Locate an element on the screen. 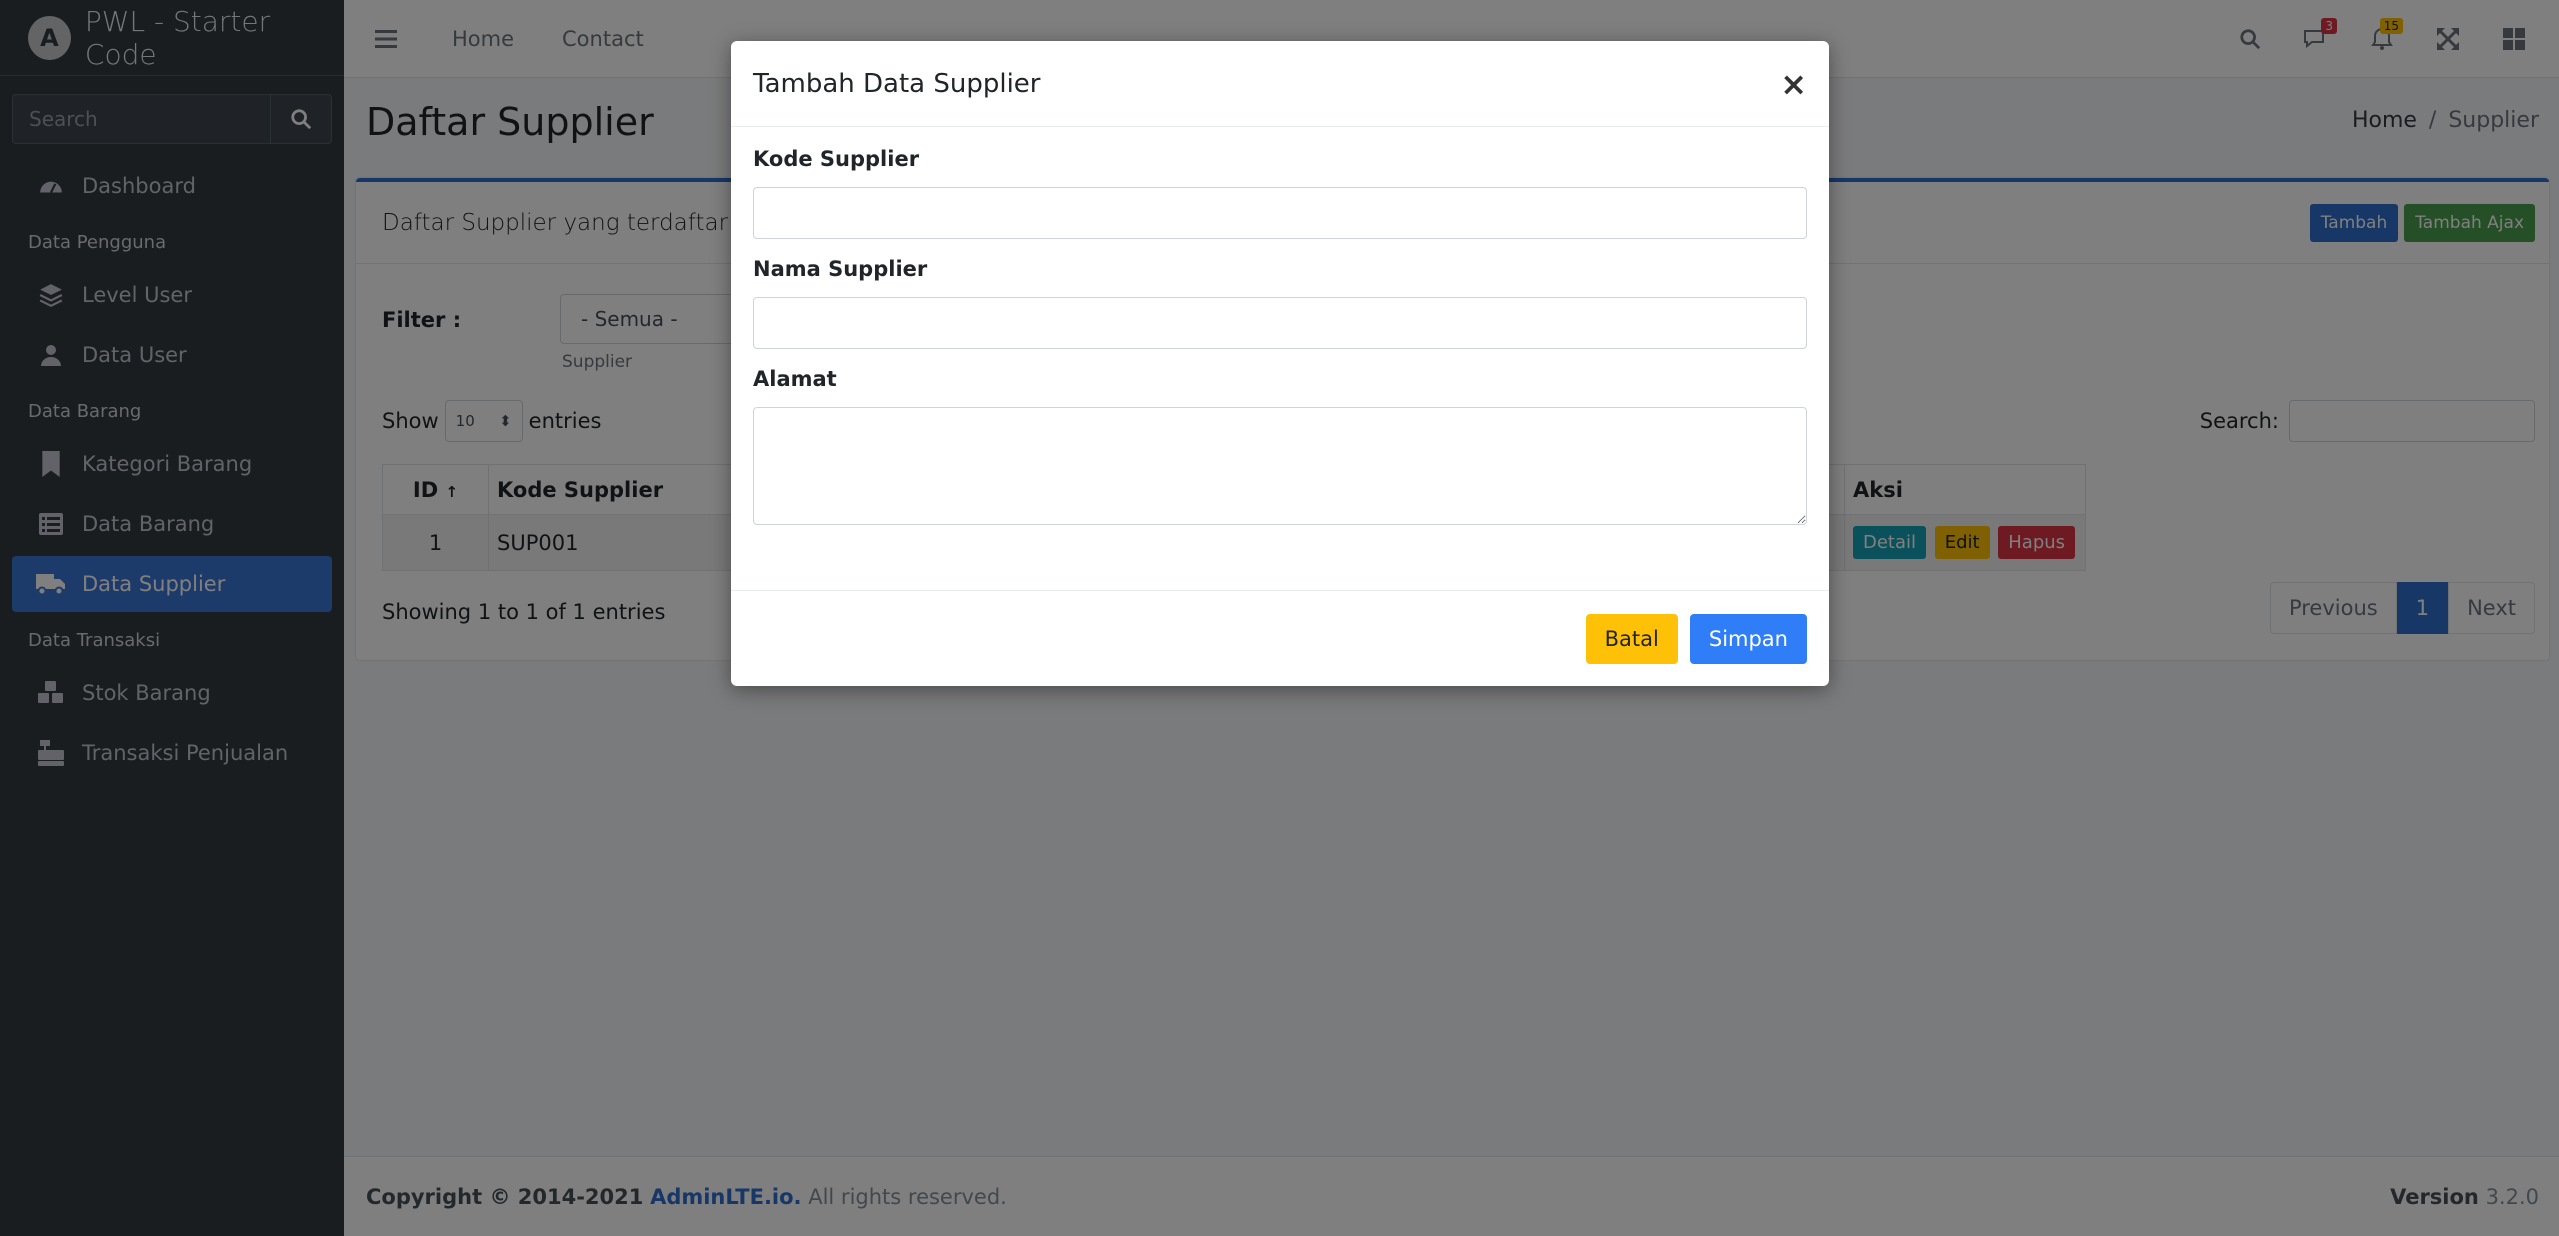 This screenshot has width=2559, height=1236. modal-footer: Batal Simpan is located at coordinates (1280, 638).